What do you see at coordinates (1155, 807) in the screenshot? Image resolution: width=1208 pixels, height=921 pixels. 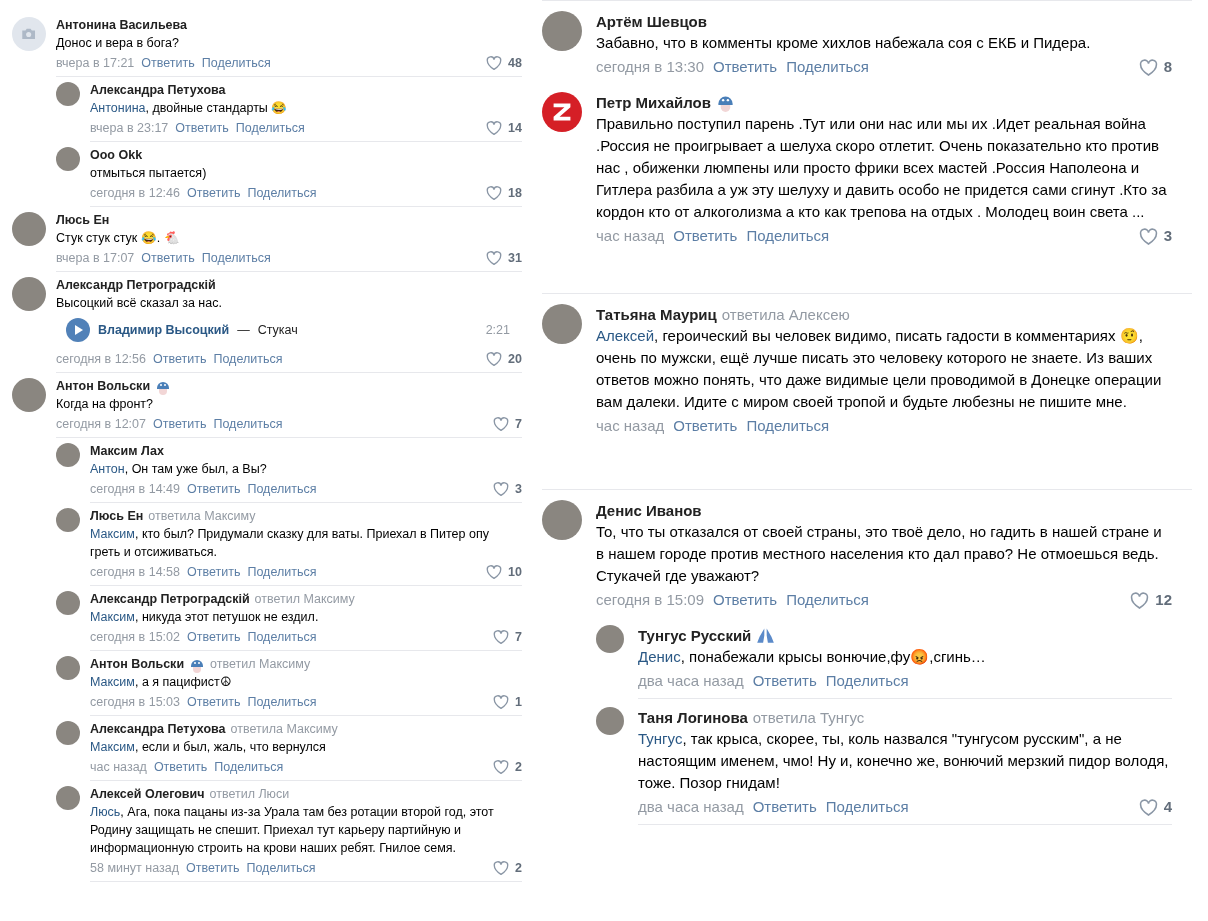 I see `like-button: 4` at bounding box center [1155, 807].